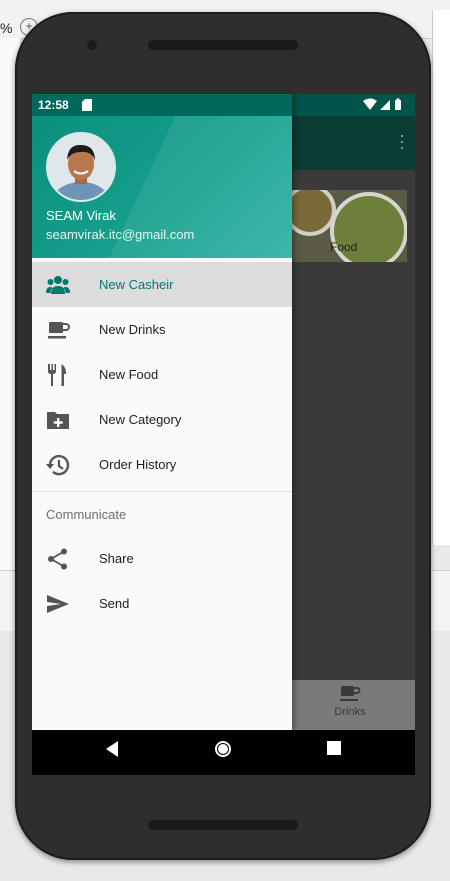  I want to click on ide-right-panel, so click(441, 277).